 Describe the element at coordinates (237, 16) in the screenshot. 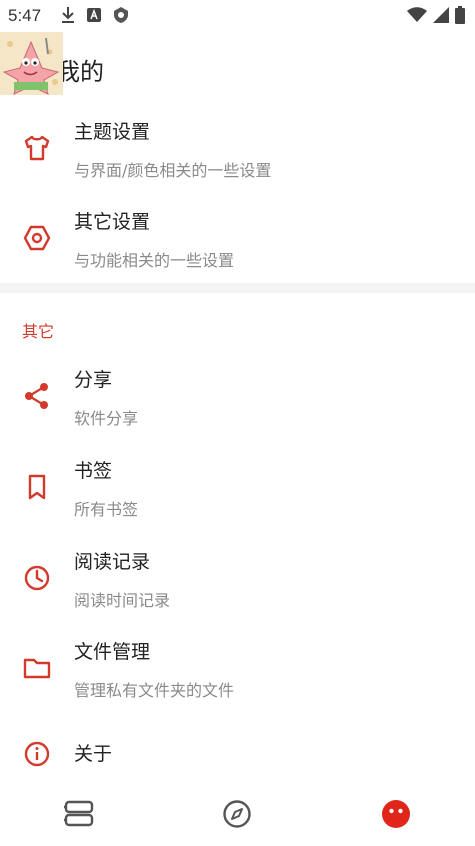

I see `status-bar: 5:47` at that location.